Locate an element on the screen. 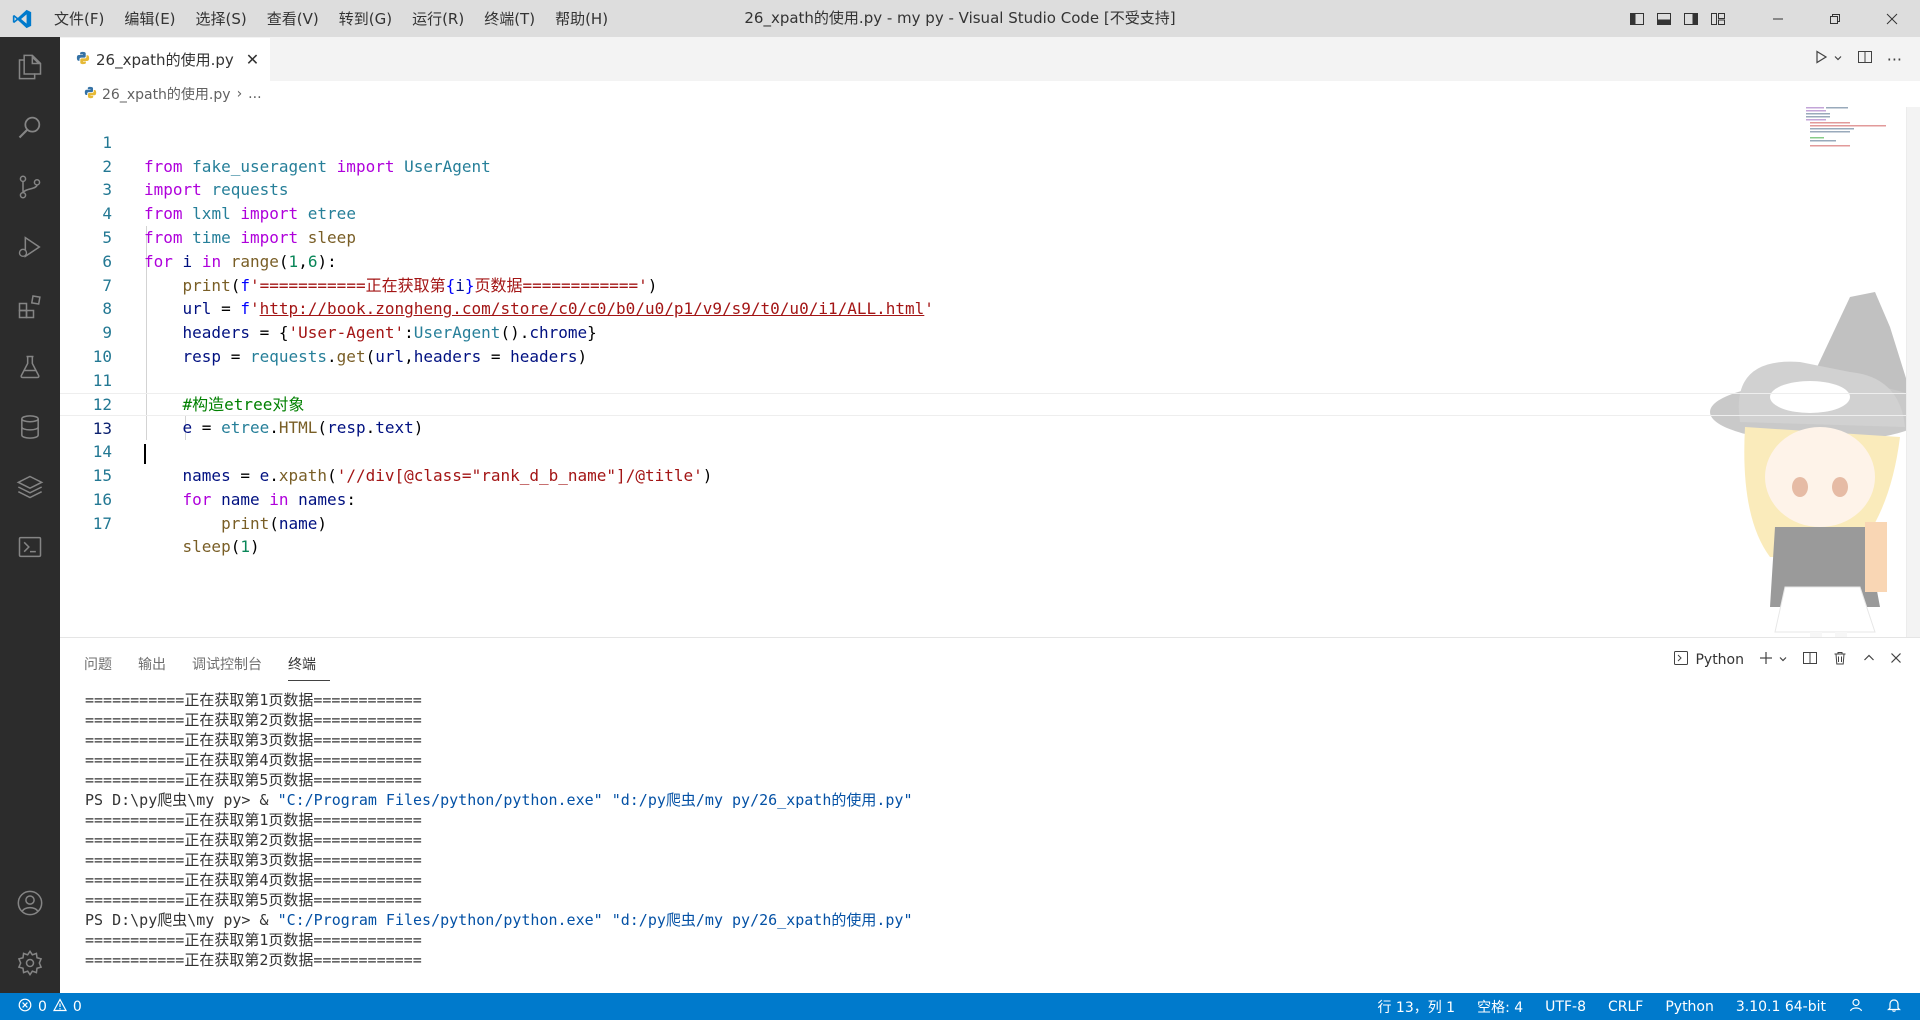 Image resolution: width=1920 pixels, height=1020 pixels. code-line: 3 from lxml import etree is located at coordinates (990, 189).